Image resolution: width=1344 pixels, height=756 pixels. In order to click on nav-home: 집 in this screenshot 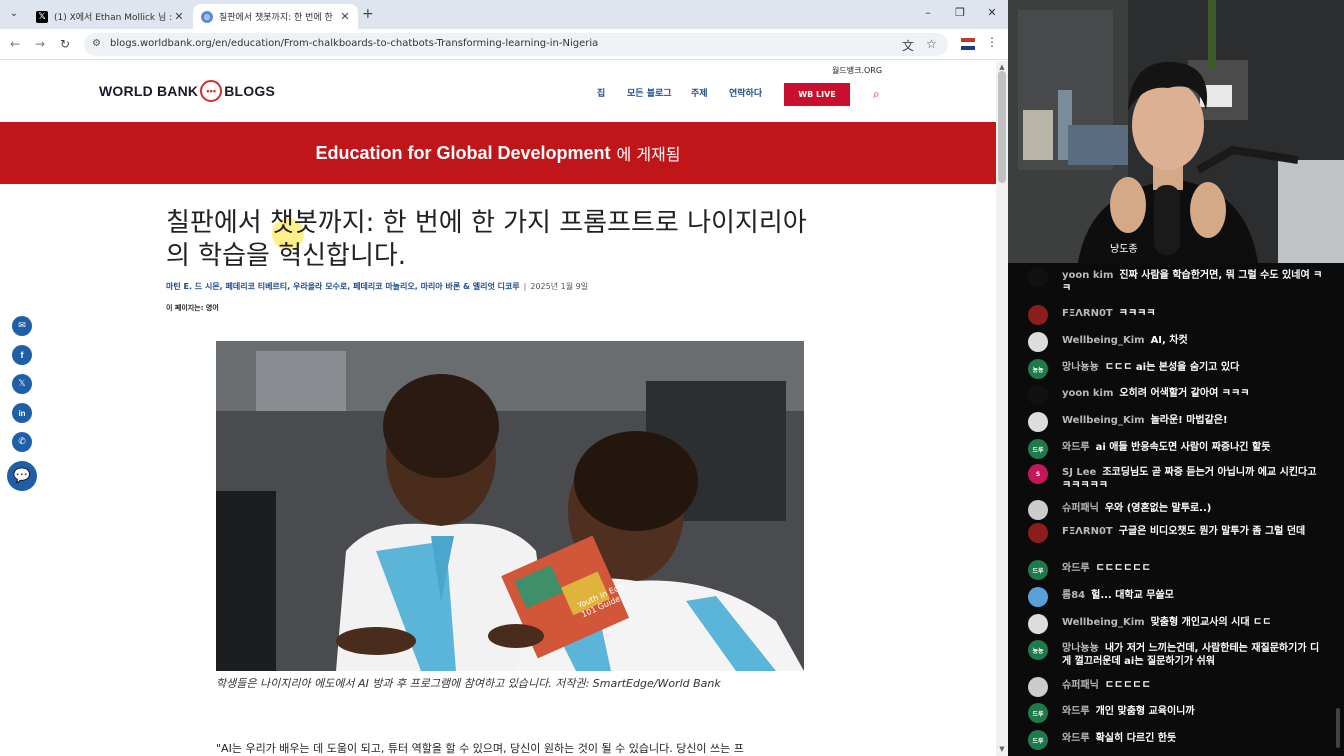, I will do `click(601, 92)`.